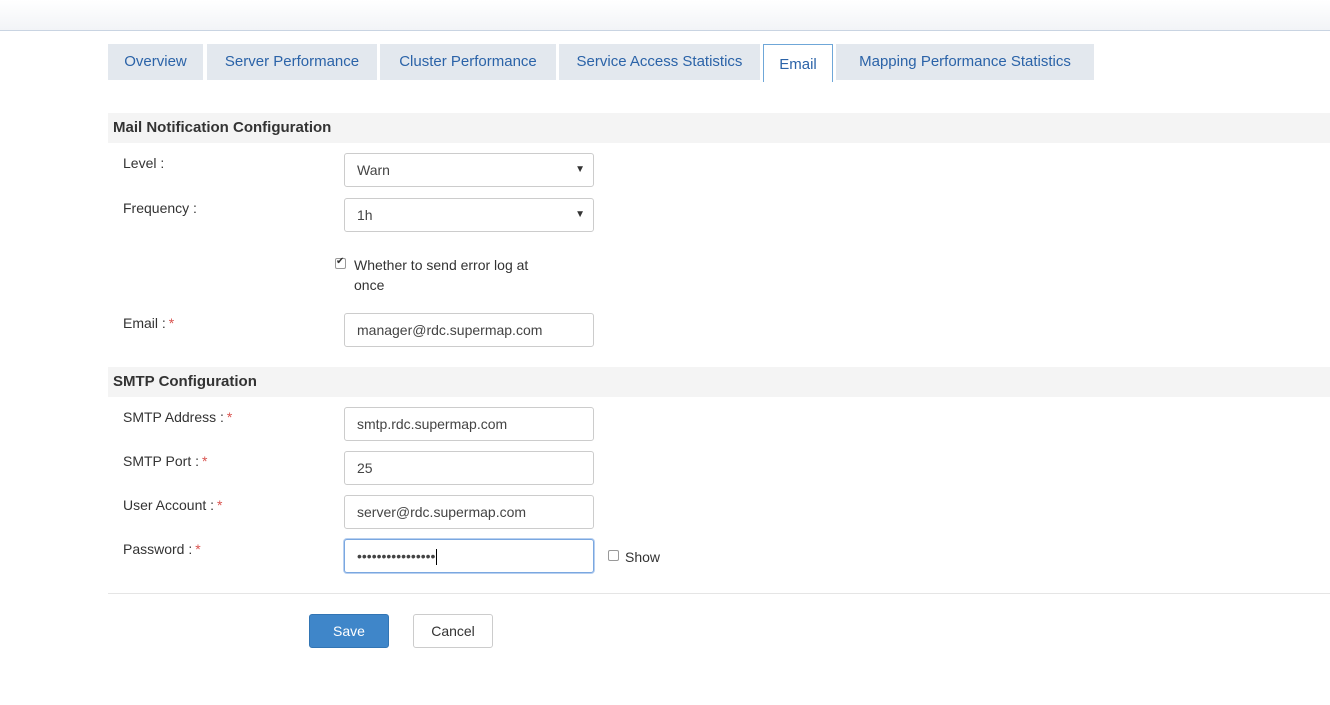 This screenshot has height=705, width=1330. Describe the element at coordinates (292, 62) in the screenshot. I see `tab-server-performance: Server Performance` at that location.